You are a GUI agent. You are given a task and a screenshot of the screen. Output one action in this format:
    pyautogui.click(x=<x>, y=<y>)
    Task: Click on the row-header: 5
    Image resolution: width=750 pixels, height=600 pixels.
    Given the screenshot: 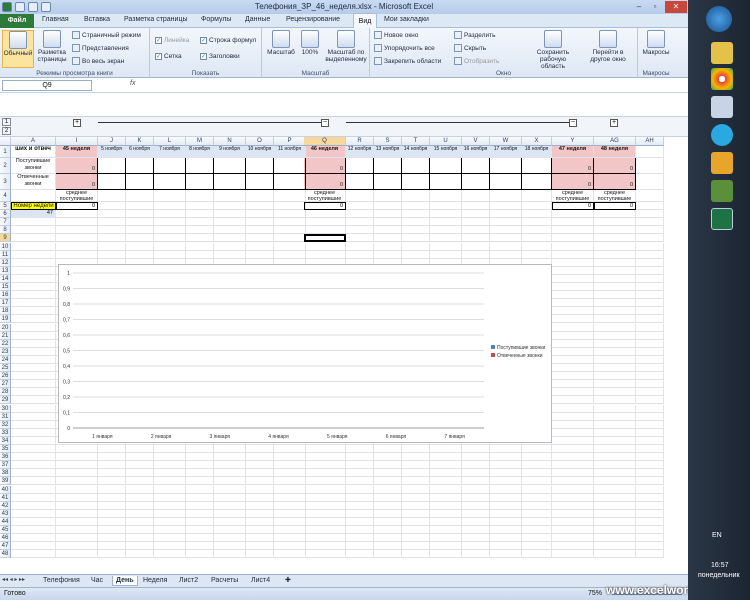 What is the action you would take?
    pyautogui.click(x=5, y=206)
    